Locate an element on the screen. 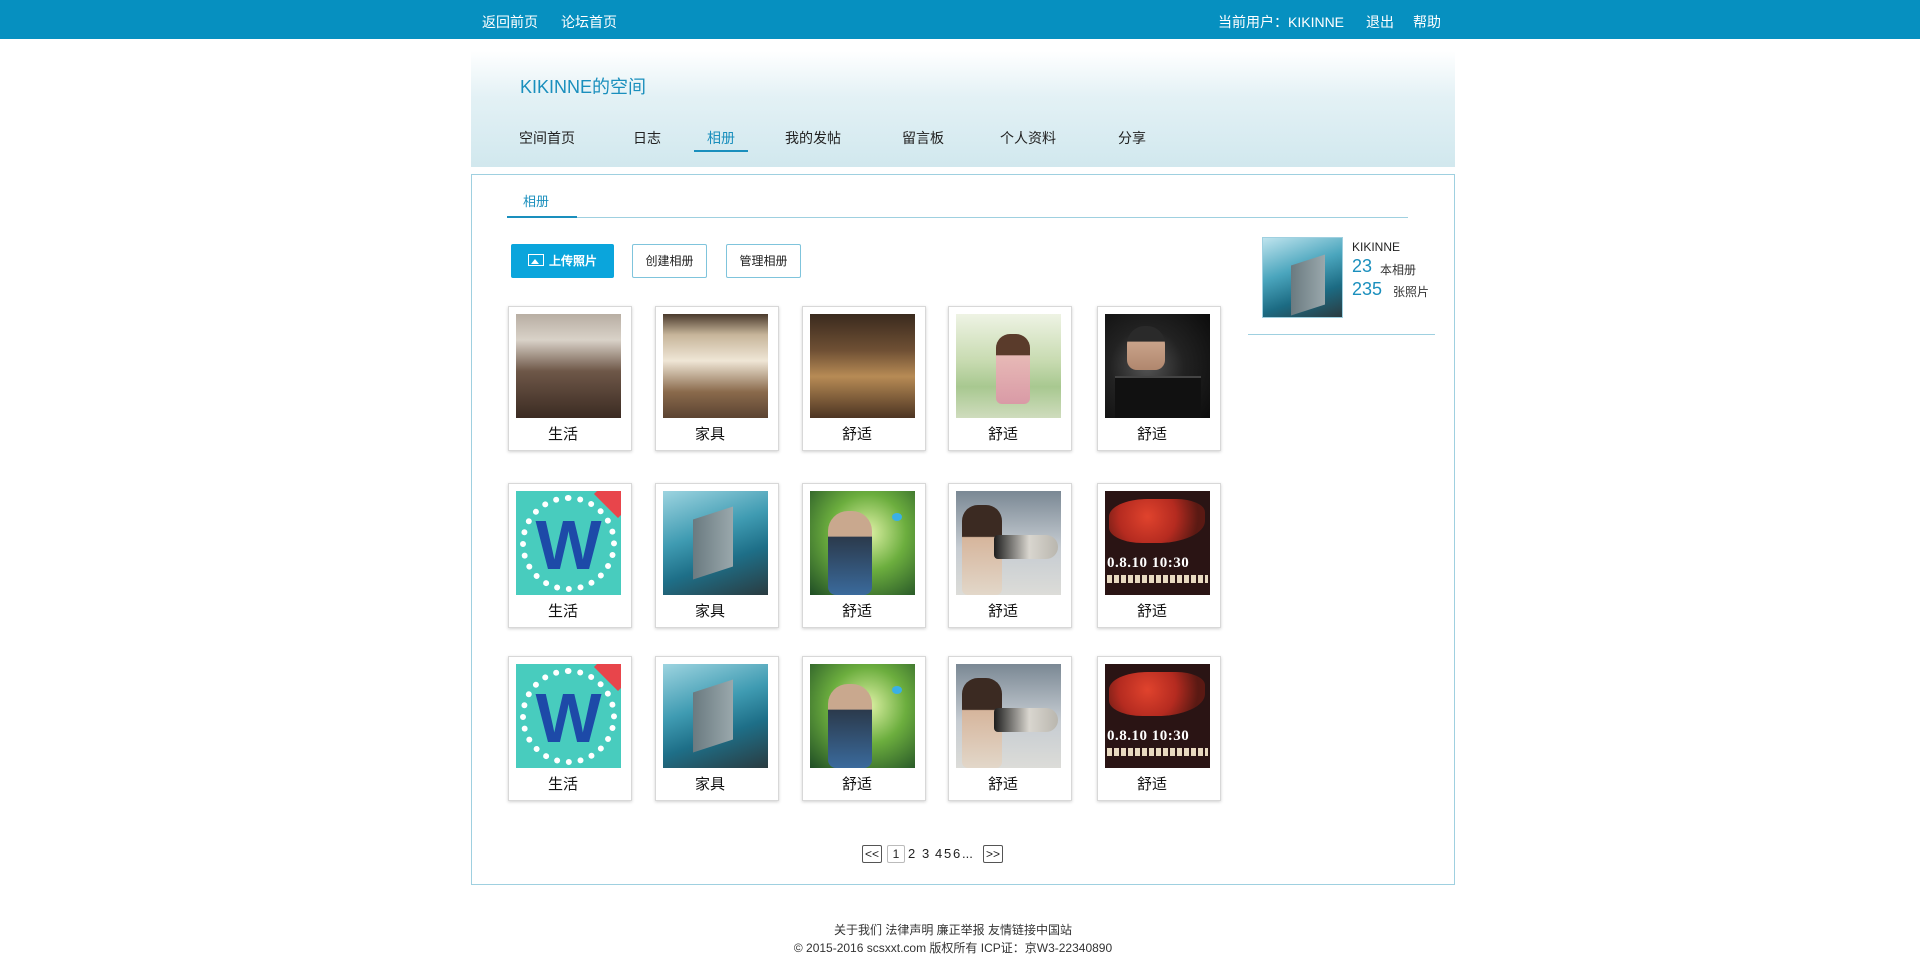  nav-my-posts: 我的发帖 is located at coordinates (813, 138).